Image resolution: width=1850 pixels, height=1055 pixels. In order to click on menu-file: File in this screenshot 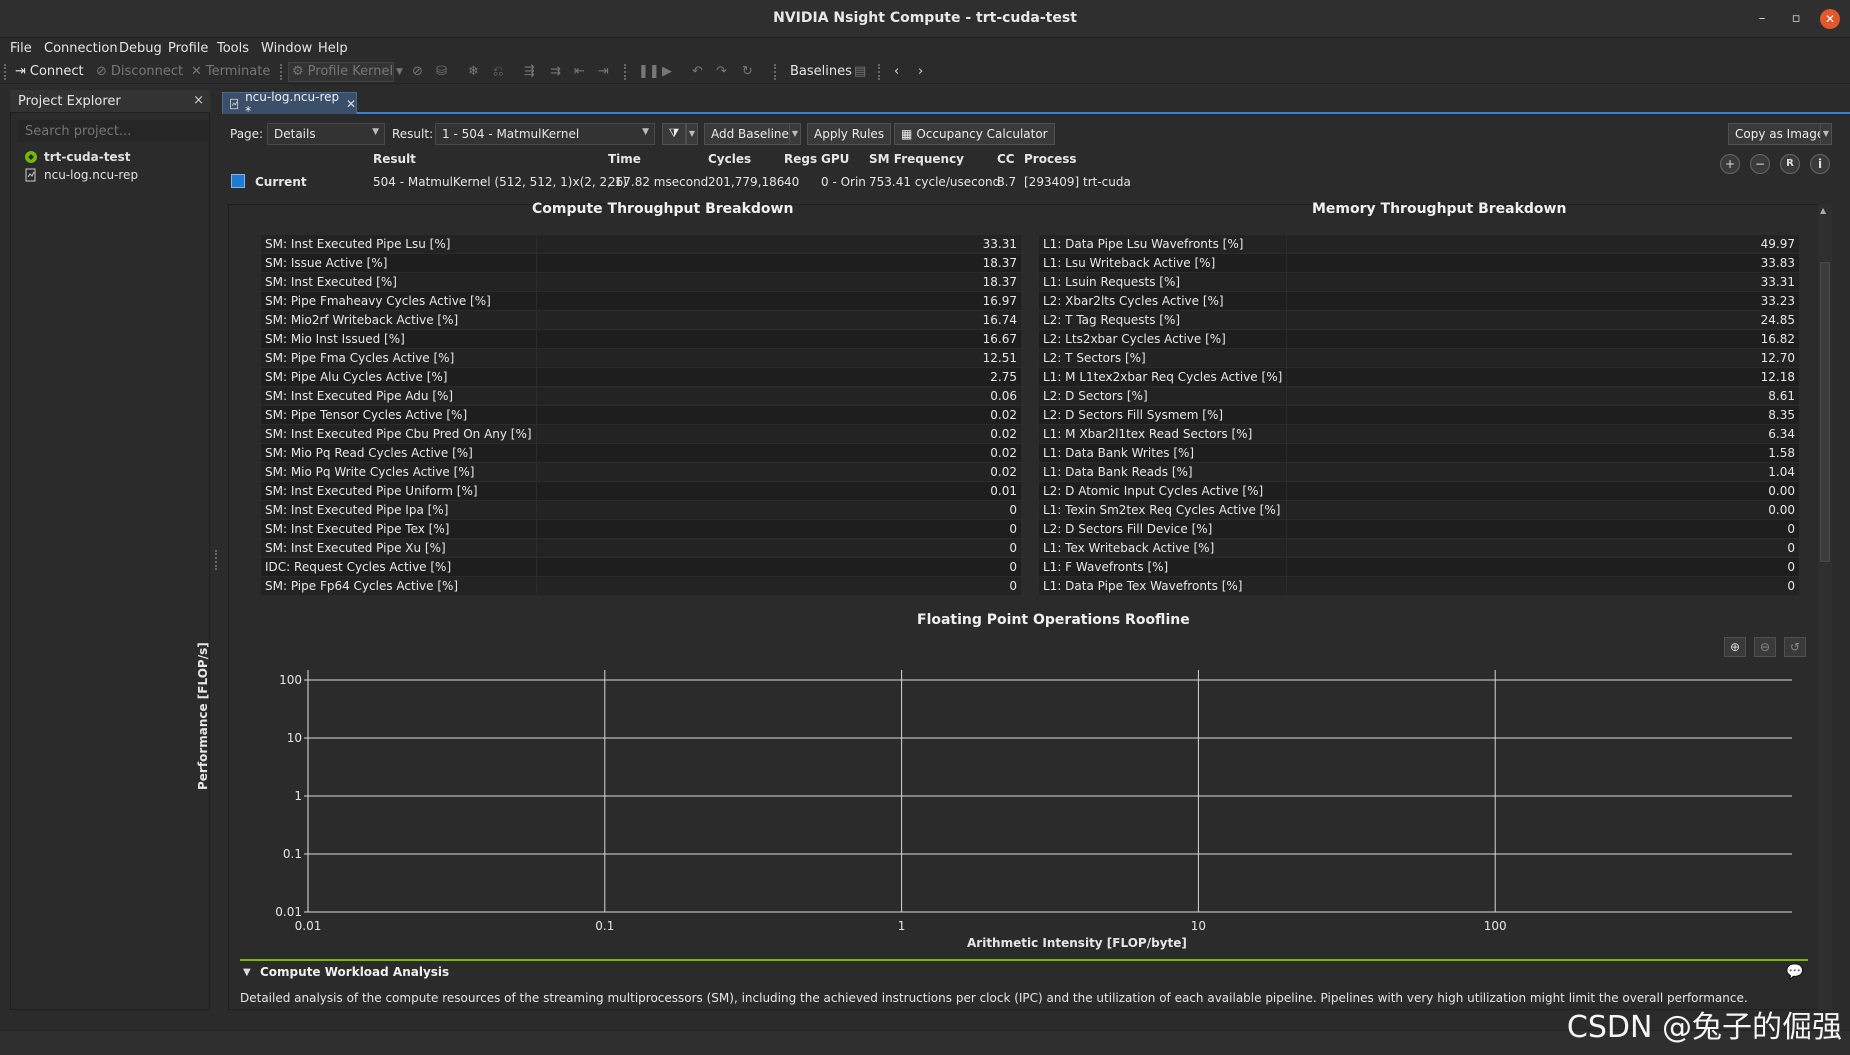, I will do `click(21, 48)`.